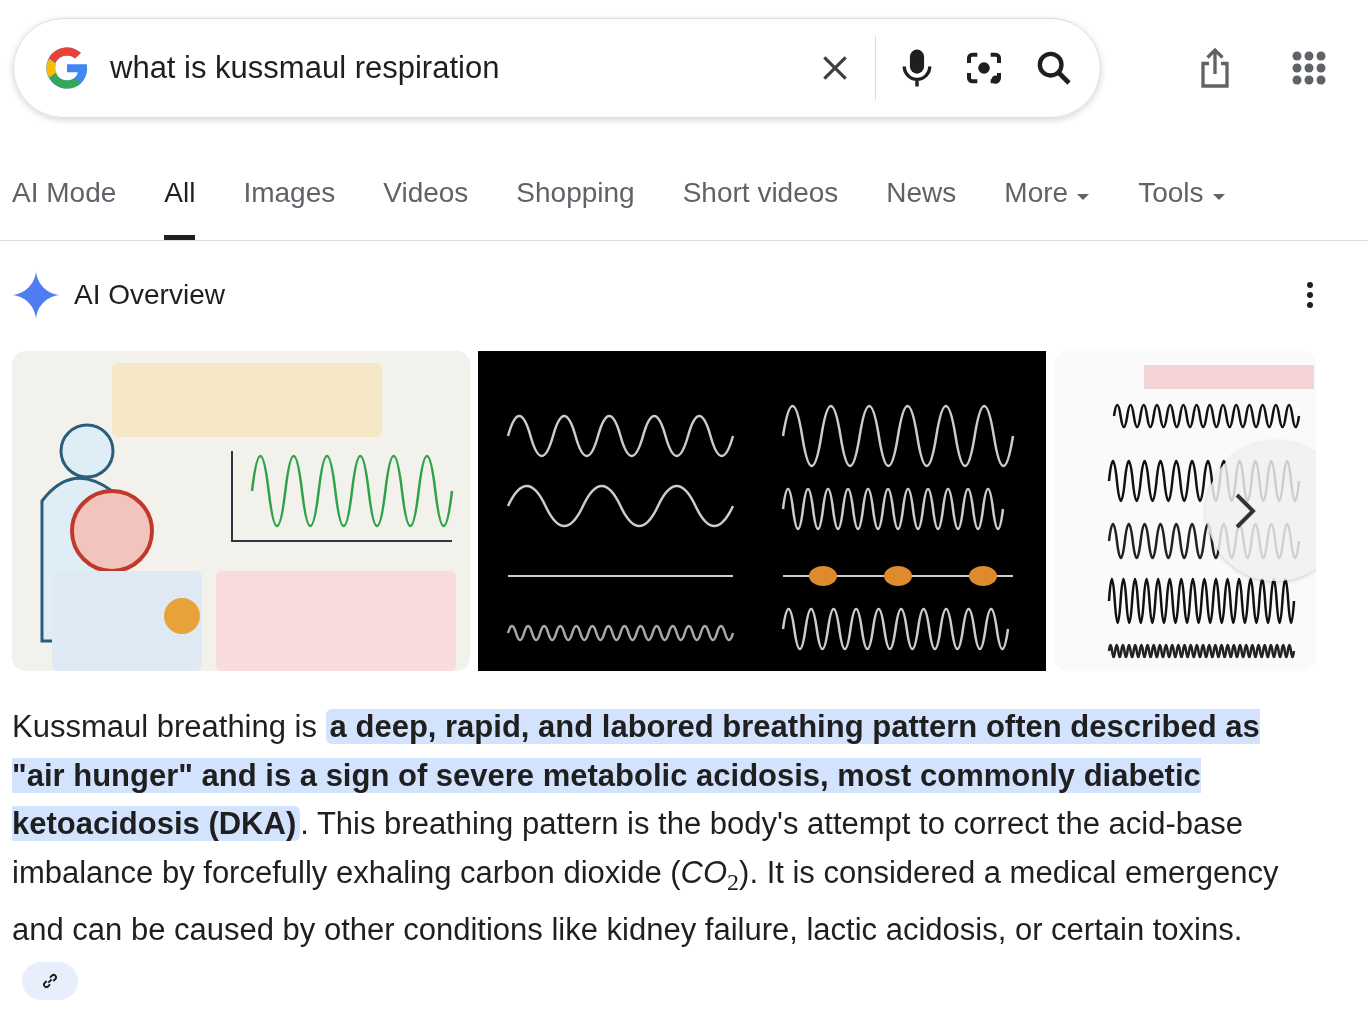  What do you see at coordinates (1047, 208) in the screenshot?
I see `search-tab: More` at bounding box center [1047, 208].